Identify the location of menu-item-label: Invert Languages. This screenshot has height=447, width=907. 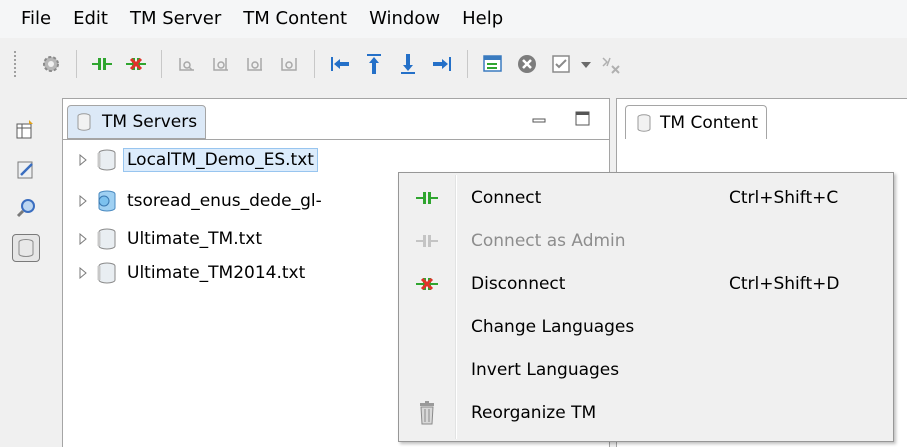
(545, 370).